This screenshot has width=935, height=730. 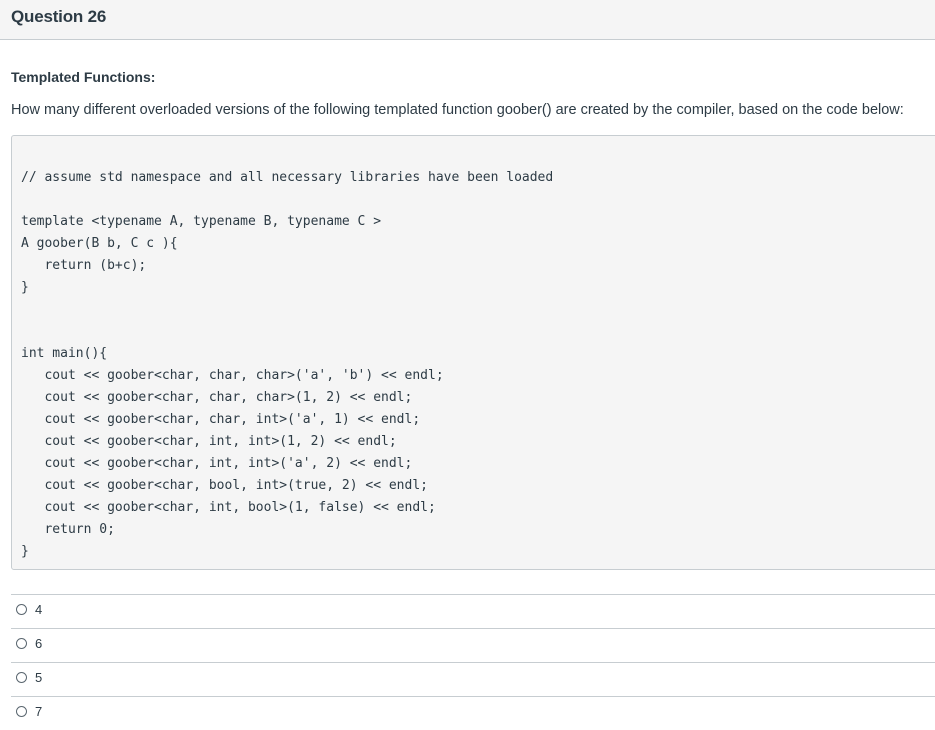 I want to click on question-title: Question 26, so click(x=59, y=16).